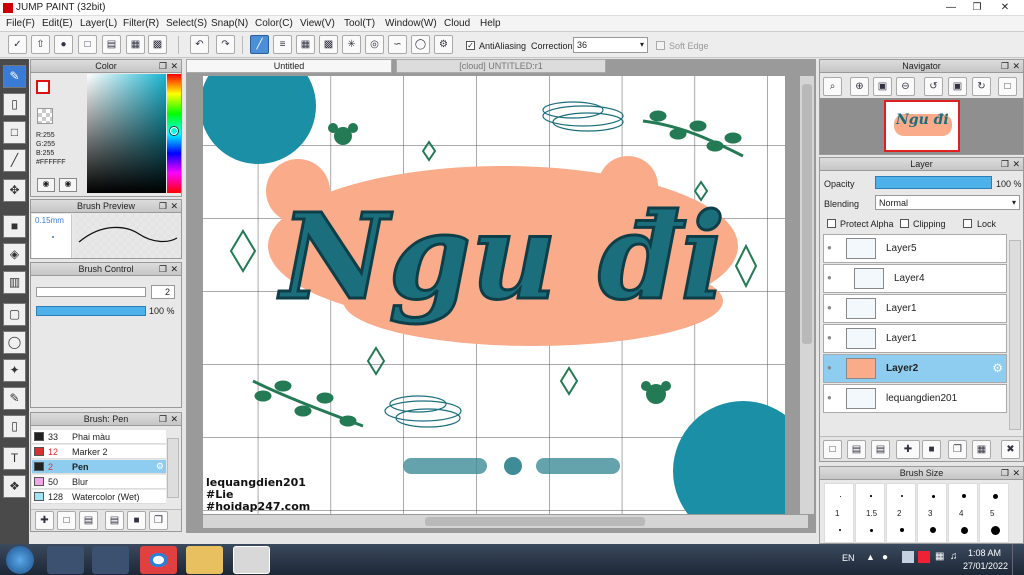  What do you see at coordinates (17, 44) in the screenshot?
I see `check-icon: ✓` at bounding box center [17, 44].